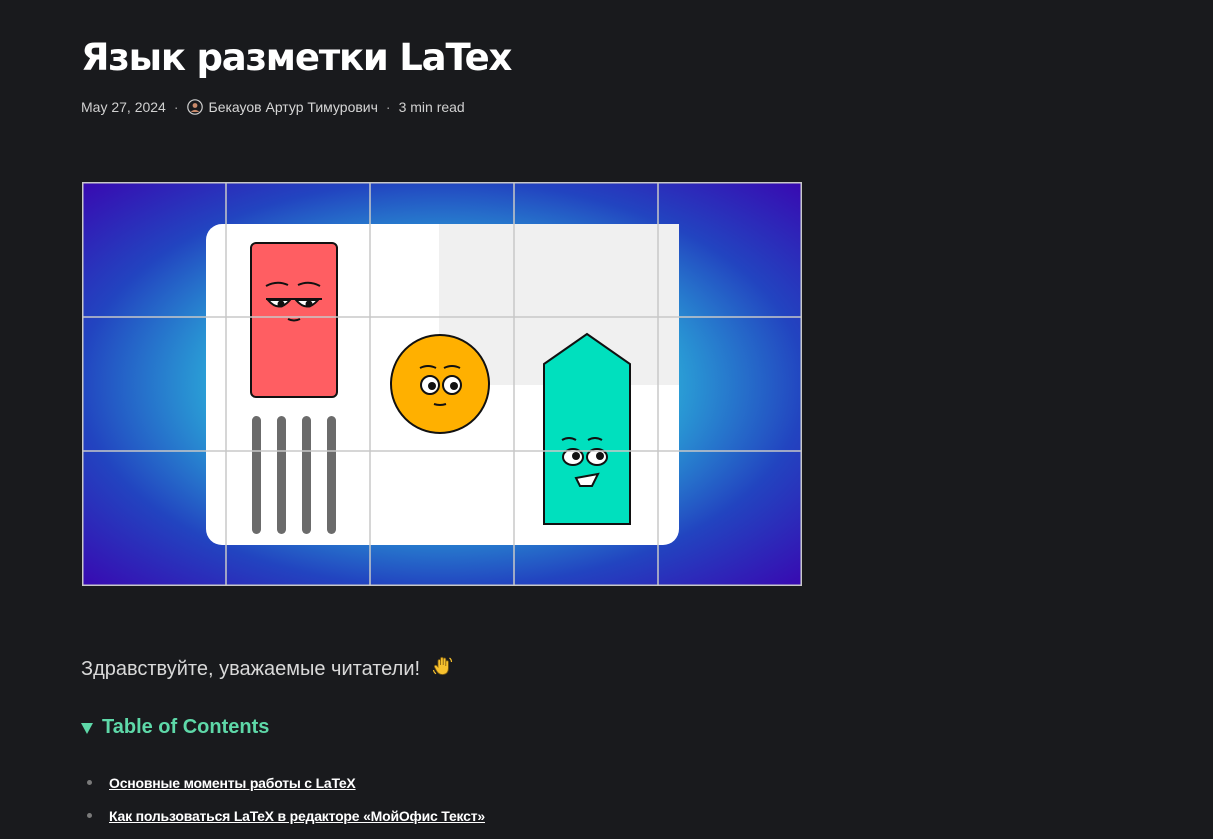 The width and height of the screenshot is (1213, 839). Describe the element at coordinates (186, 727) in the screenshot. I see `toc-summary-label: Table of Contents` at that location.